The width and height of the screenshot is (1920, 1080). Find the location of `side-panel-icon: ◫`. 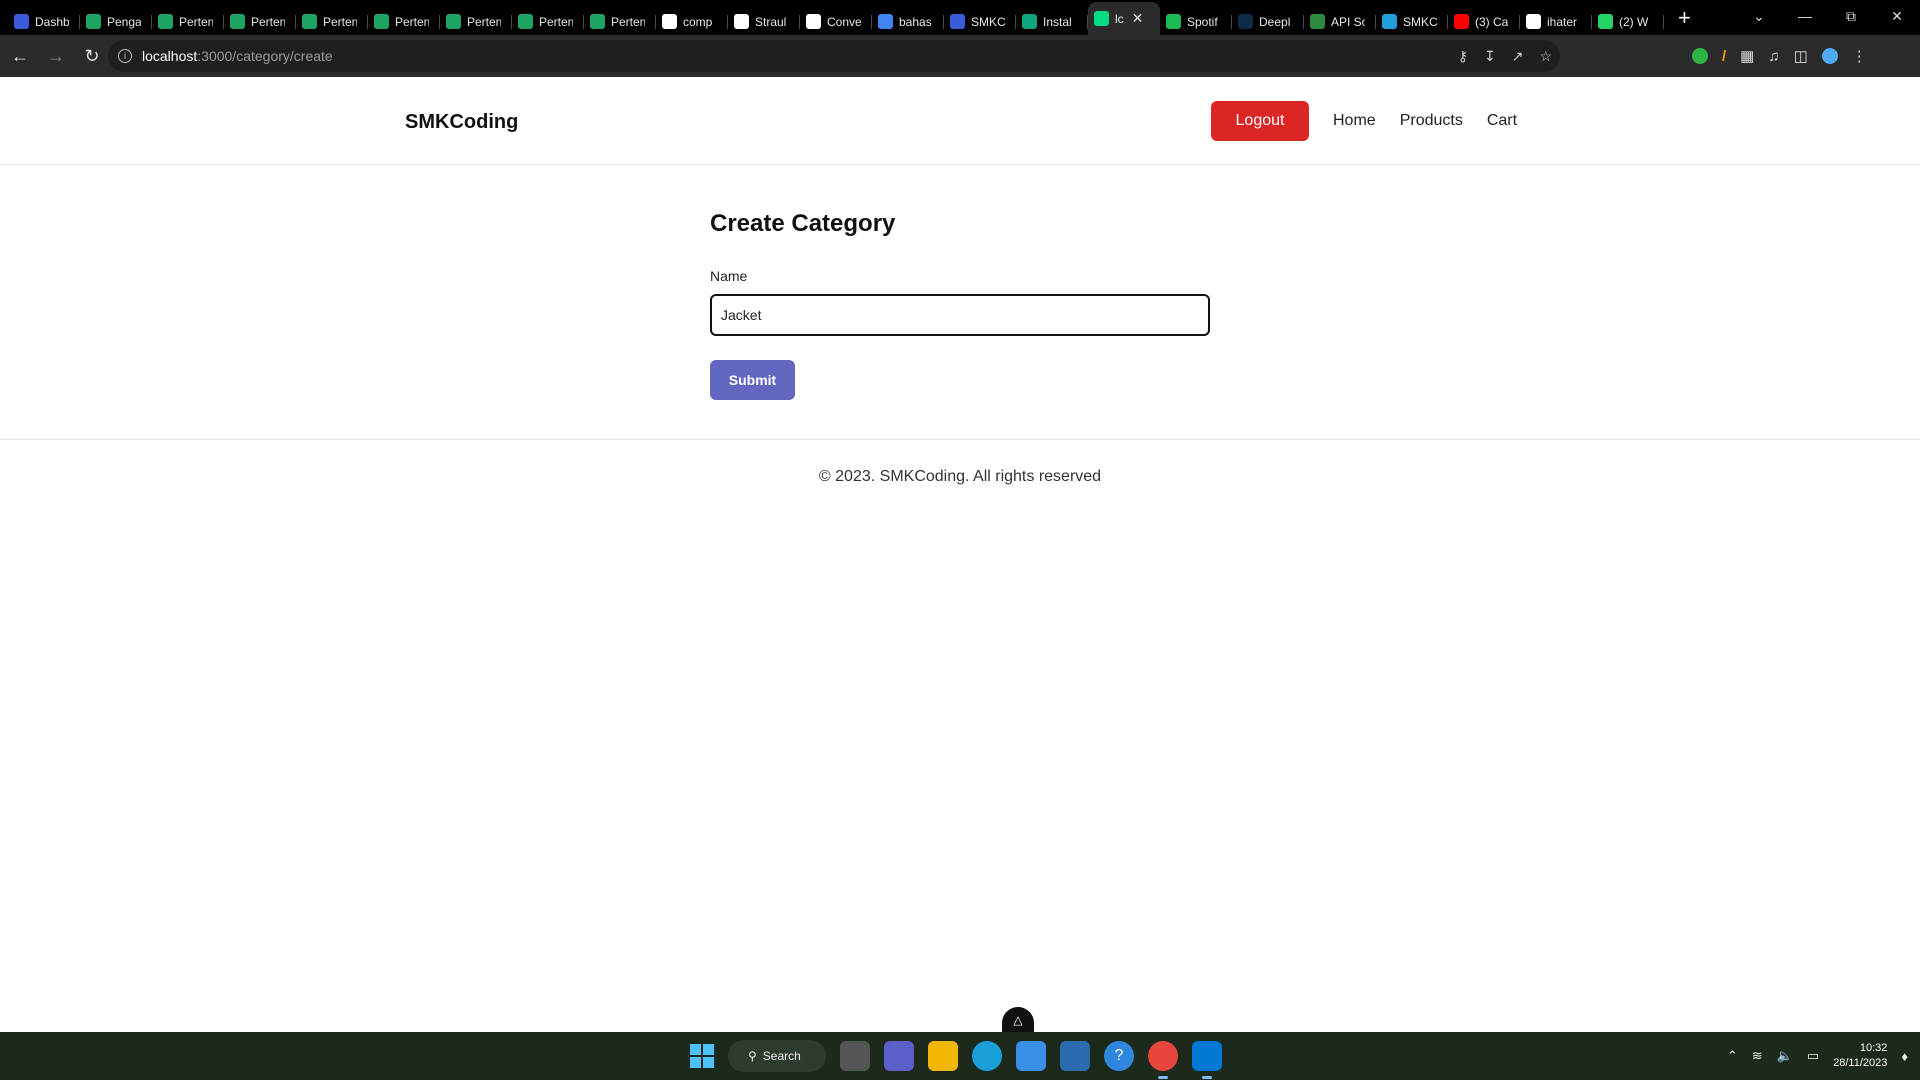

side-panel-icon: ◫ is located at coordinates (1801, 56).